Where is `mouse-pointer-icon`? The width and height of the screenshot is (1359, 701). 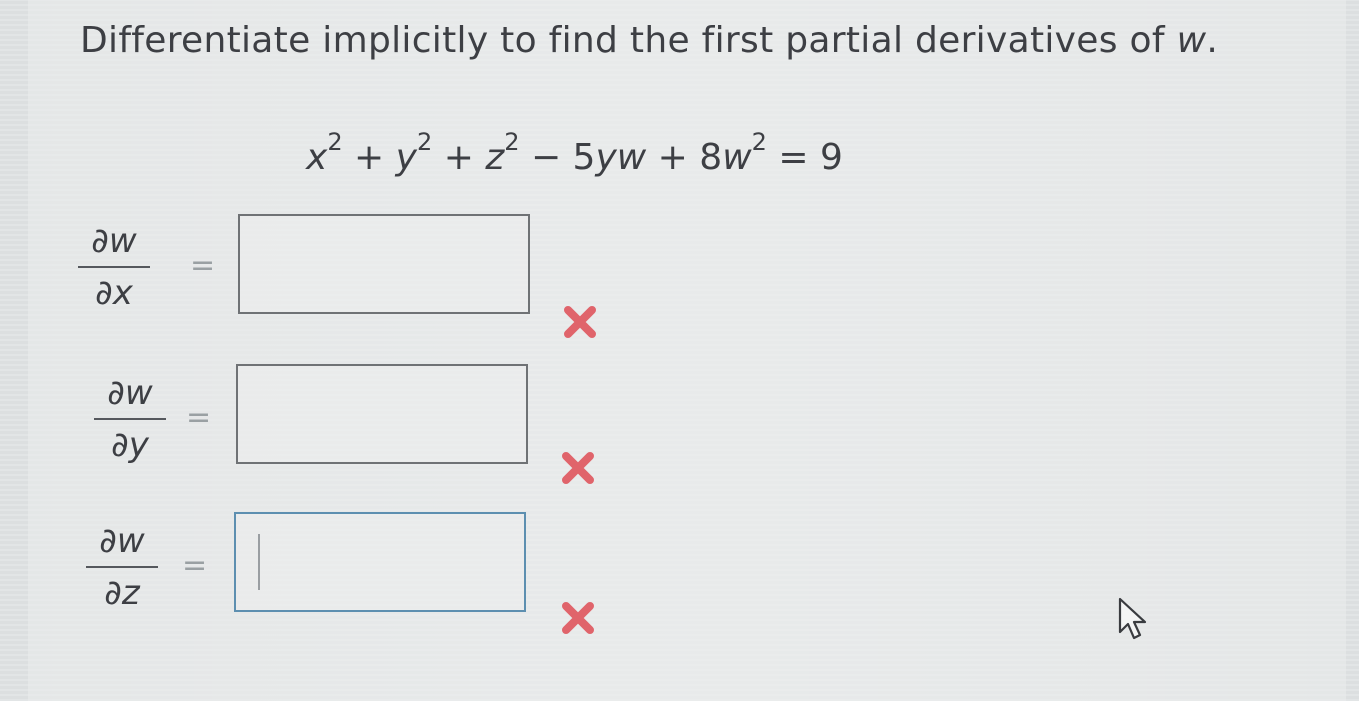
mouse-pointer-icon is located at coordinates (1132, 618).